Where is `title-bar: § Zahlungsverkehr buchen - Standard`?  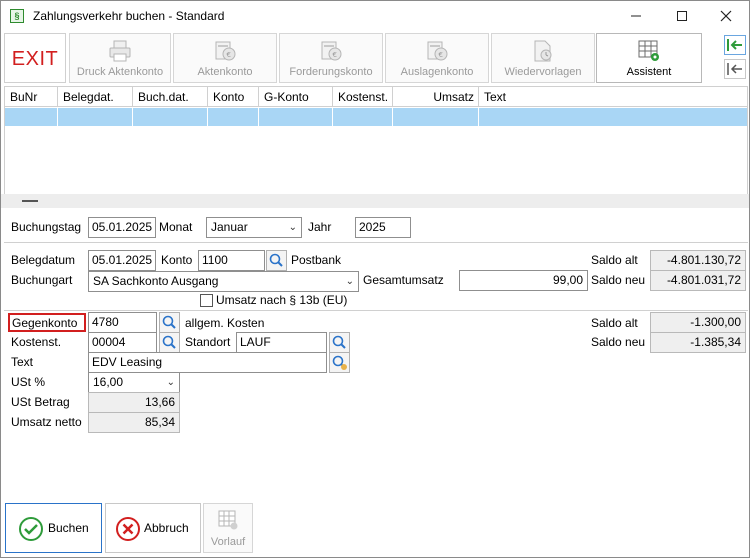
title-bar: § Zahlungsverkehr buchen - Standard is located at coordinates (375, 16).